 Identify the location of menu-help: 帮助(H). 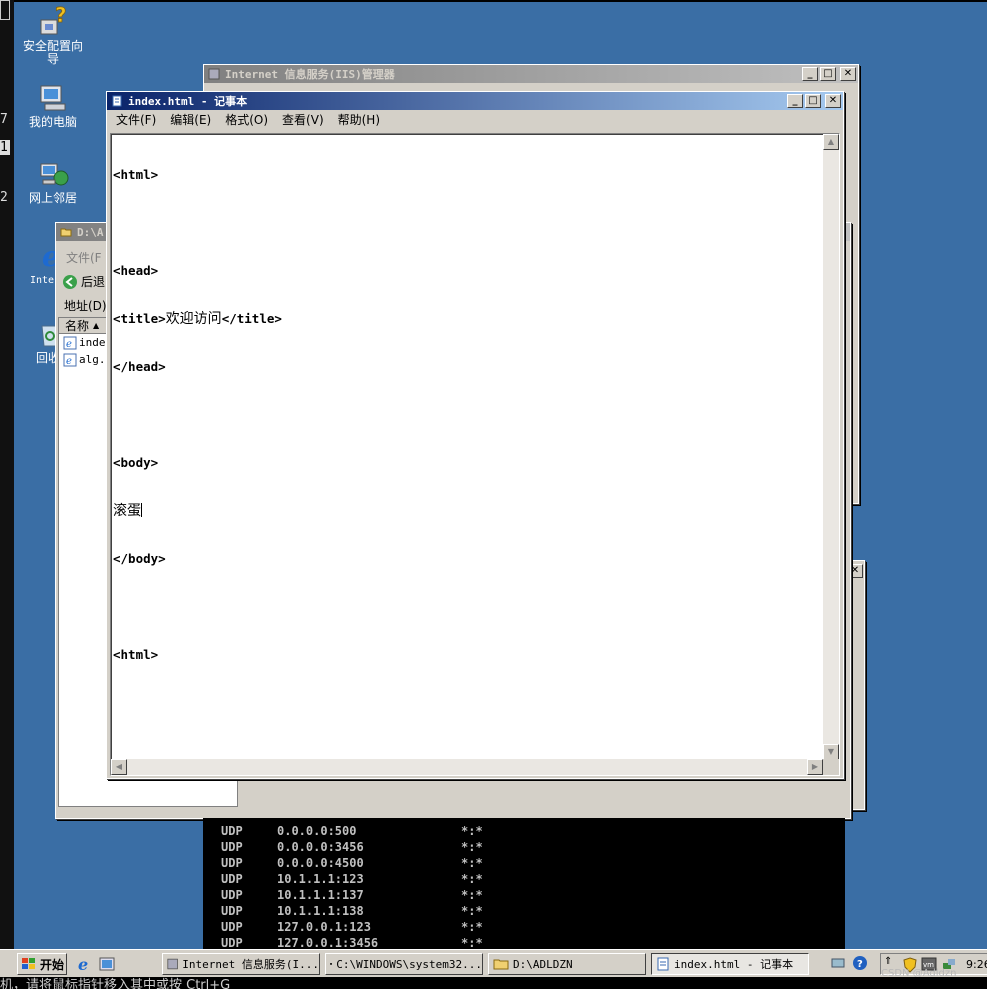
(359, 119).